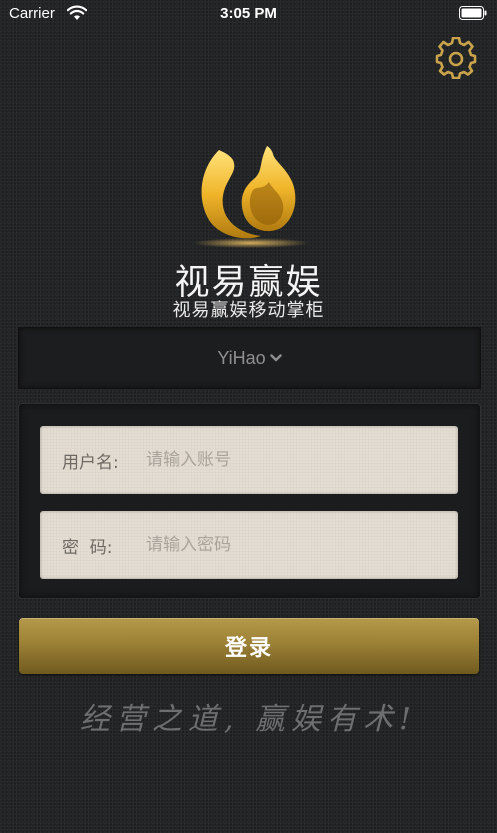  What do you see at coordinates (248, 310) in the screenshot?
I see `brand-subtitle: 视易赢娱移动掌柜` at bounding box center [248, 310].